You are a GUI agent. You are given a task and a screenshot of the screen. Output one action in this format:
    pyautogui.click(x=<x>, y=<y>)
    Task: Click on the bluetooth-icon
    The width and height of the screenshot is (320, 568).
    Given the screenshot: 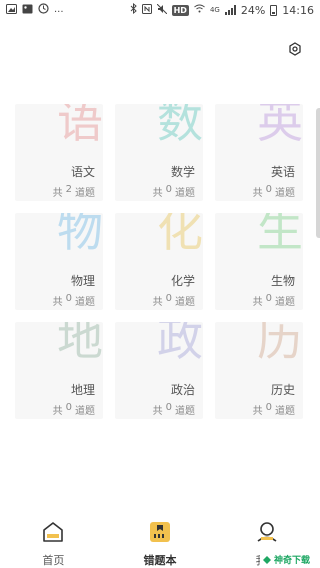 What is the action you would take?
    pyautogui.click(x=133, y=9)
    